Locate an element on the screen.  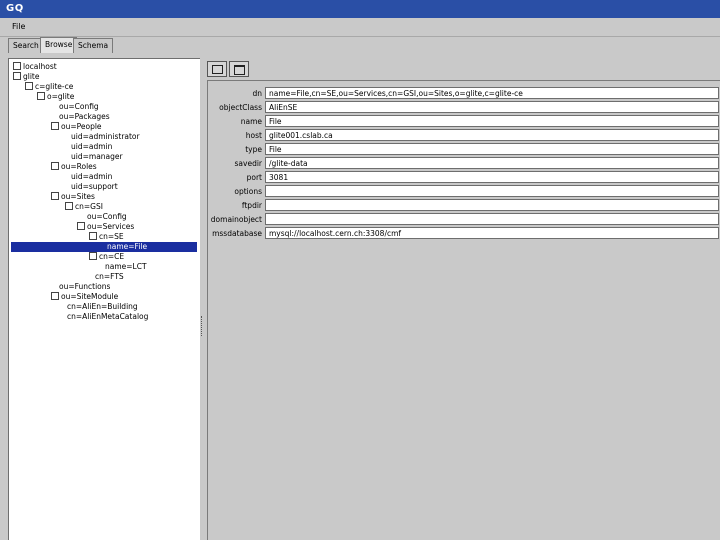
field-label: port is located at coordinates (254, 177).